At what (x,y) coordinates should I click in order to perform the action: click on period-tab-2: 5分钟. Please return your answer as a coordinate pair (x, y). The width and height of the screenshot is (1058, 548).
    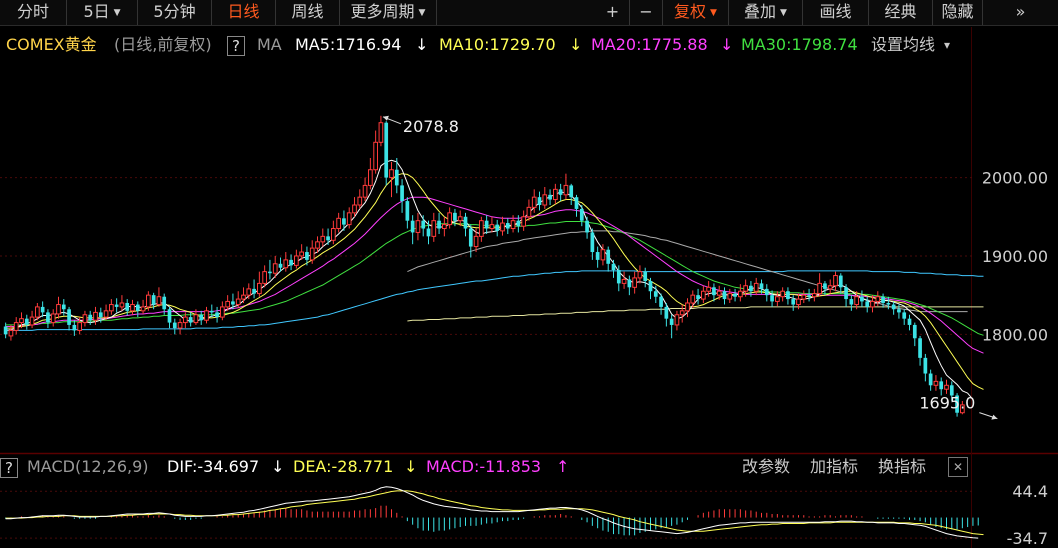
    Looking at the image, I should click on (175, 12).